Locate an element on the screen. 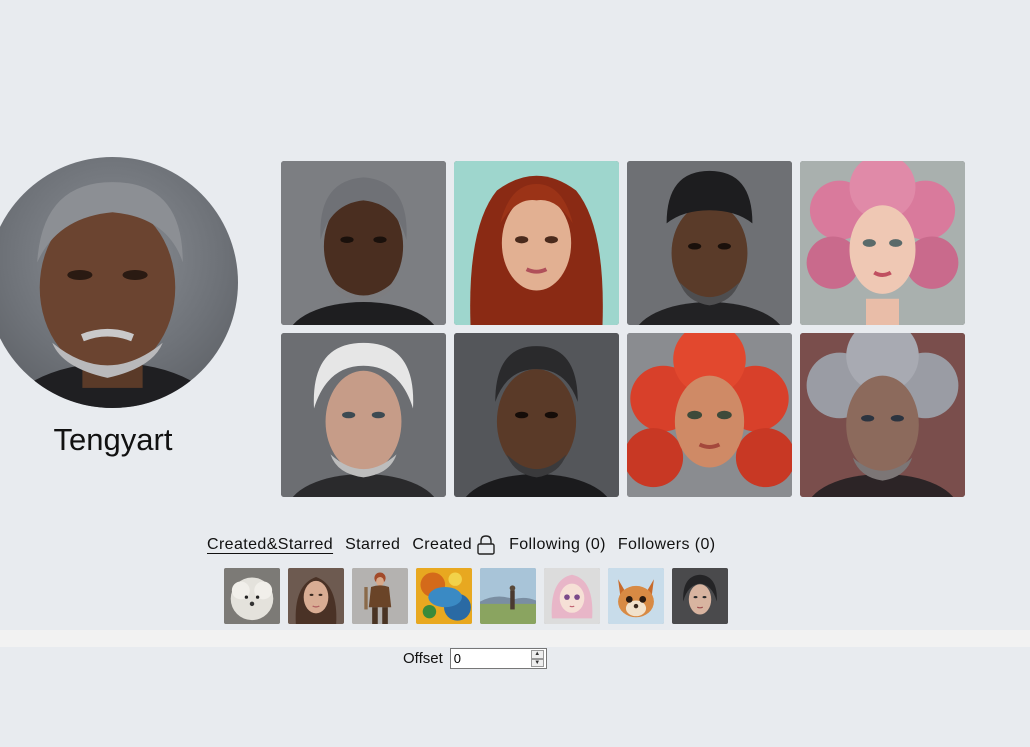 This screenshot has width=1030, height=747. thumbnail-strip is located at coordinates (476, 596).